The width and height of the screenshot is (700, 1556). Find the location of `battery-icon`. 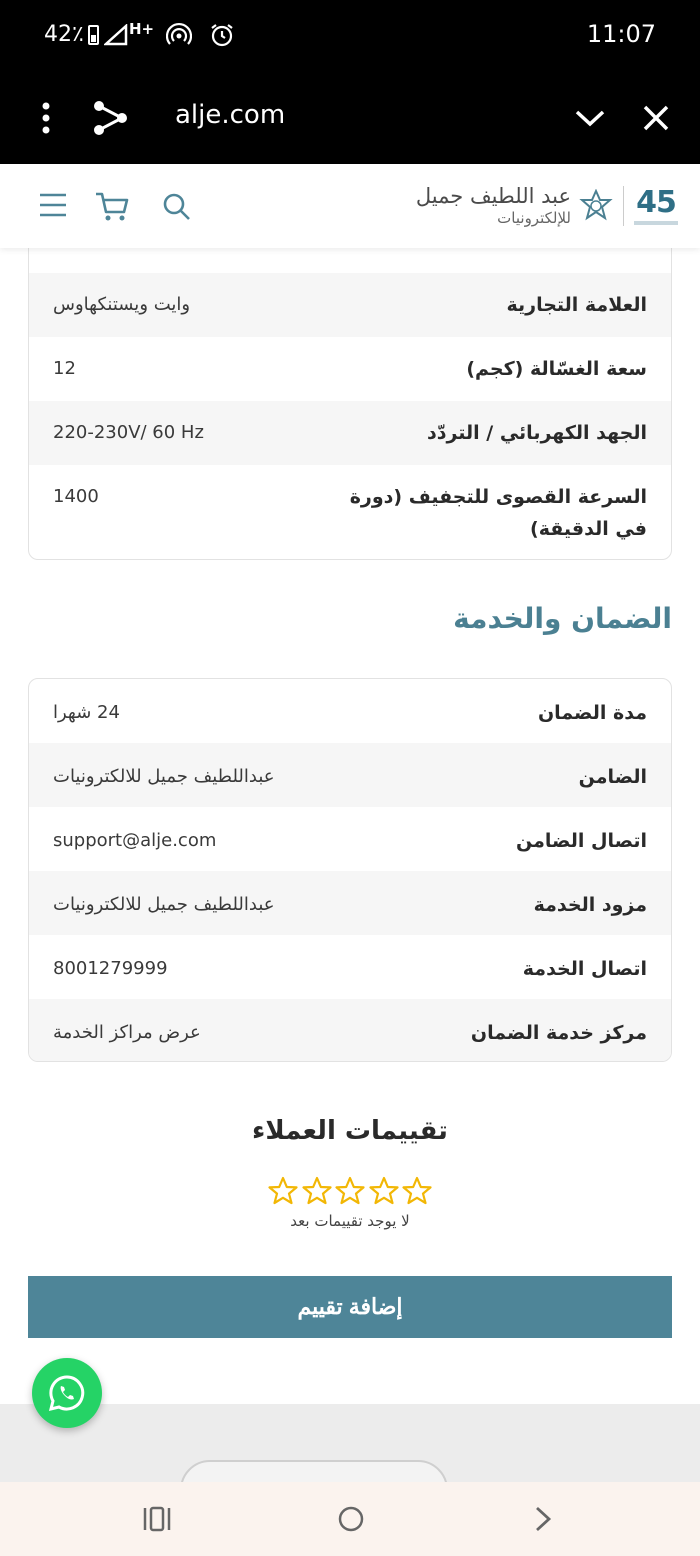

battery-icon is located at coordinates (93, 34).